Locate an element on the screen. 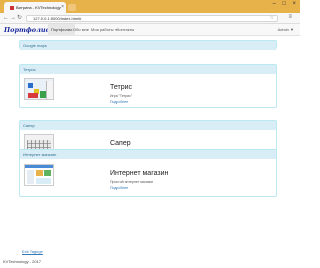  panel-heading: Тетрис is located at coordinates (148, 69).